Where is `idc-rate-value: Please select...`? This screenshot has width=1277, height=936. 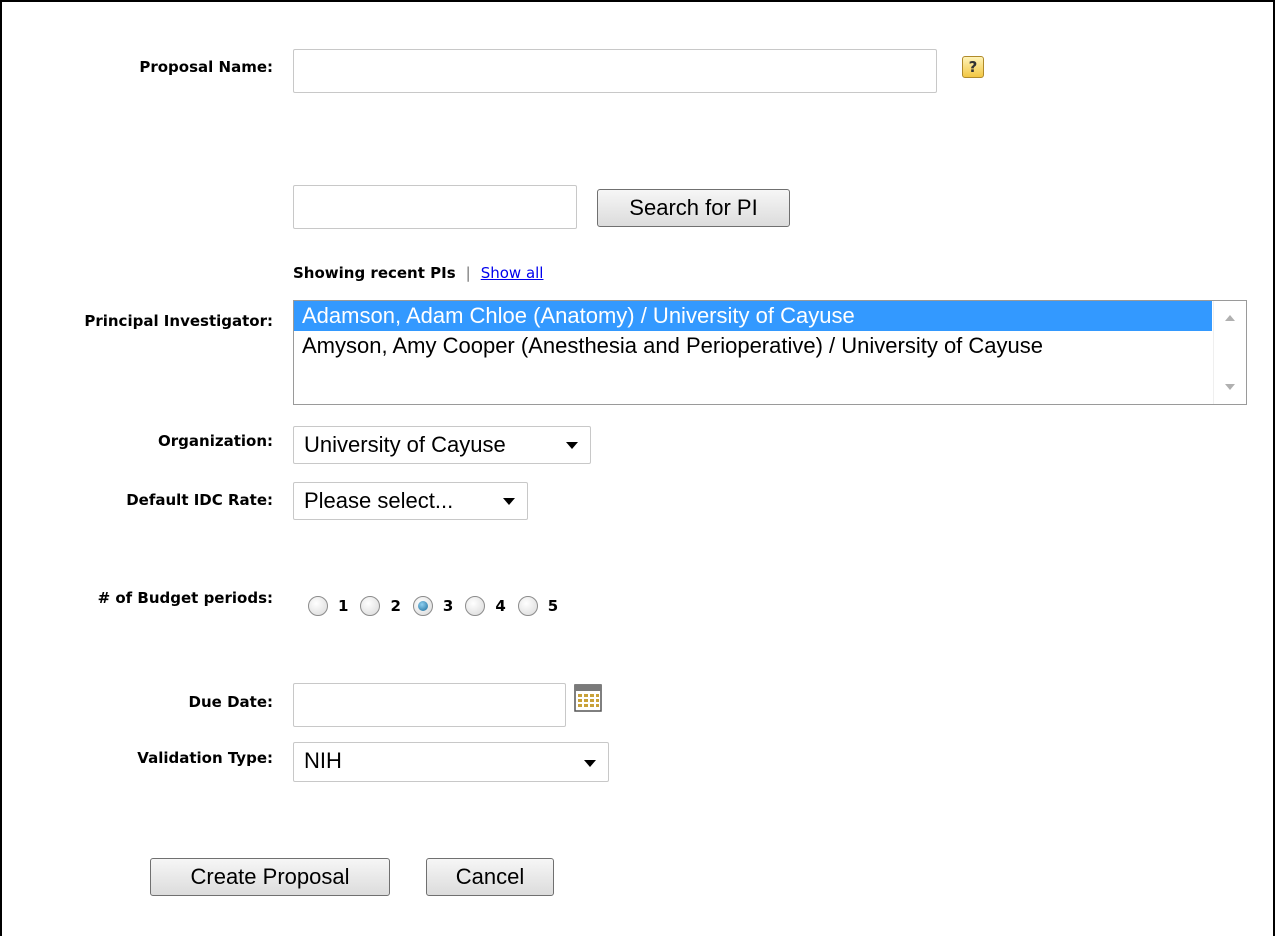
idc-rate-value: Please select... is located at coordinates (379, 500).